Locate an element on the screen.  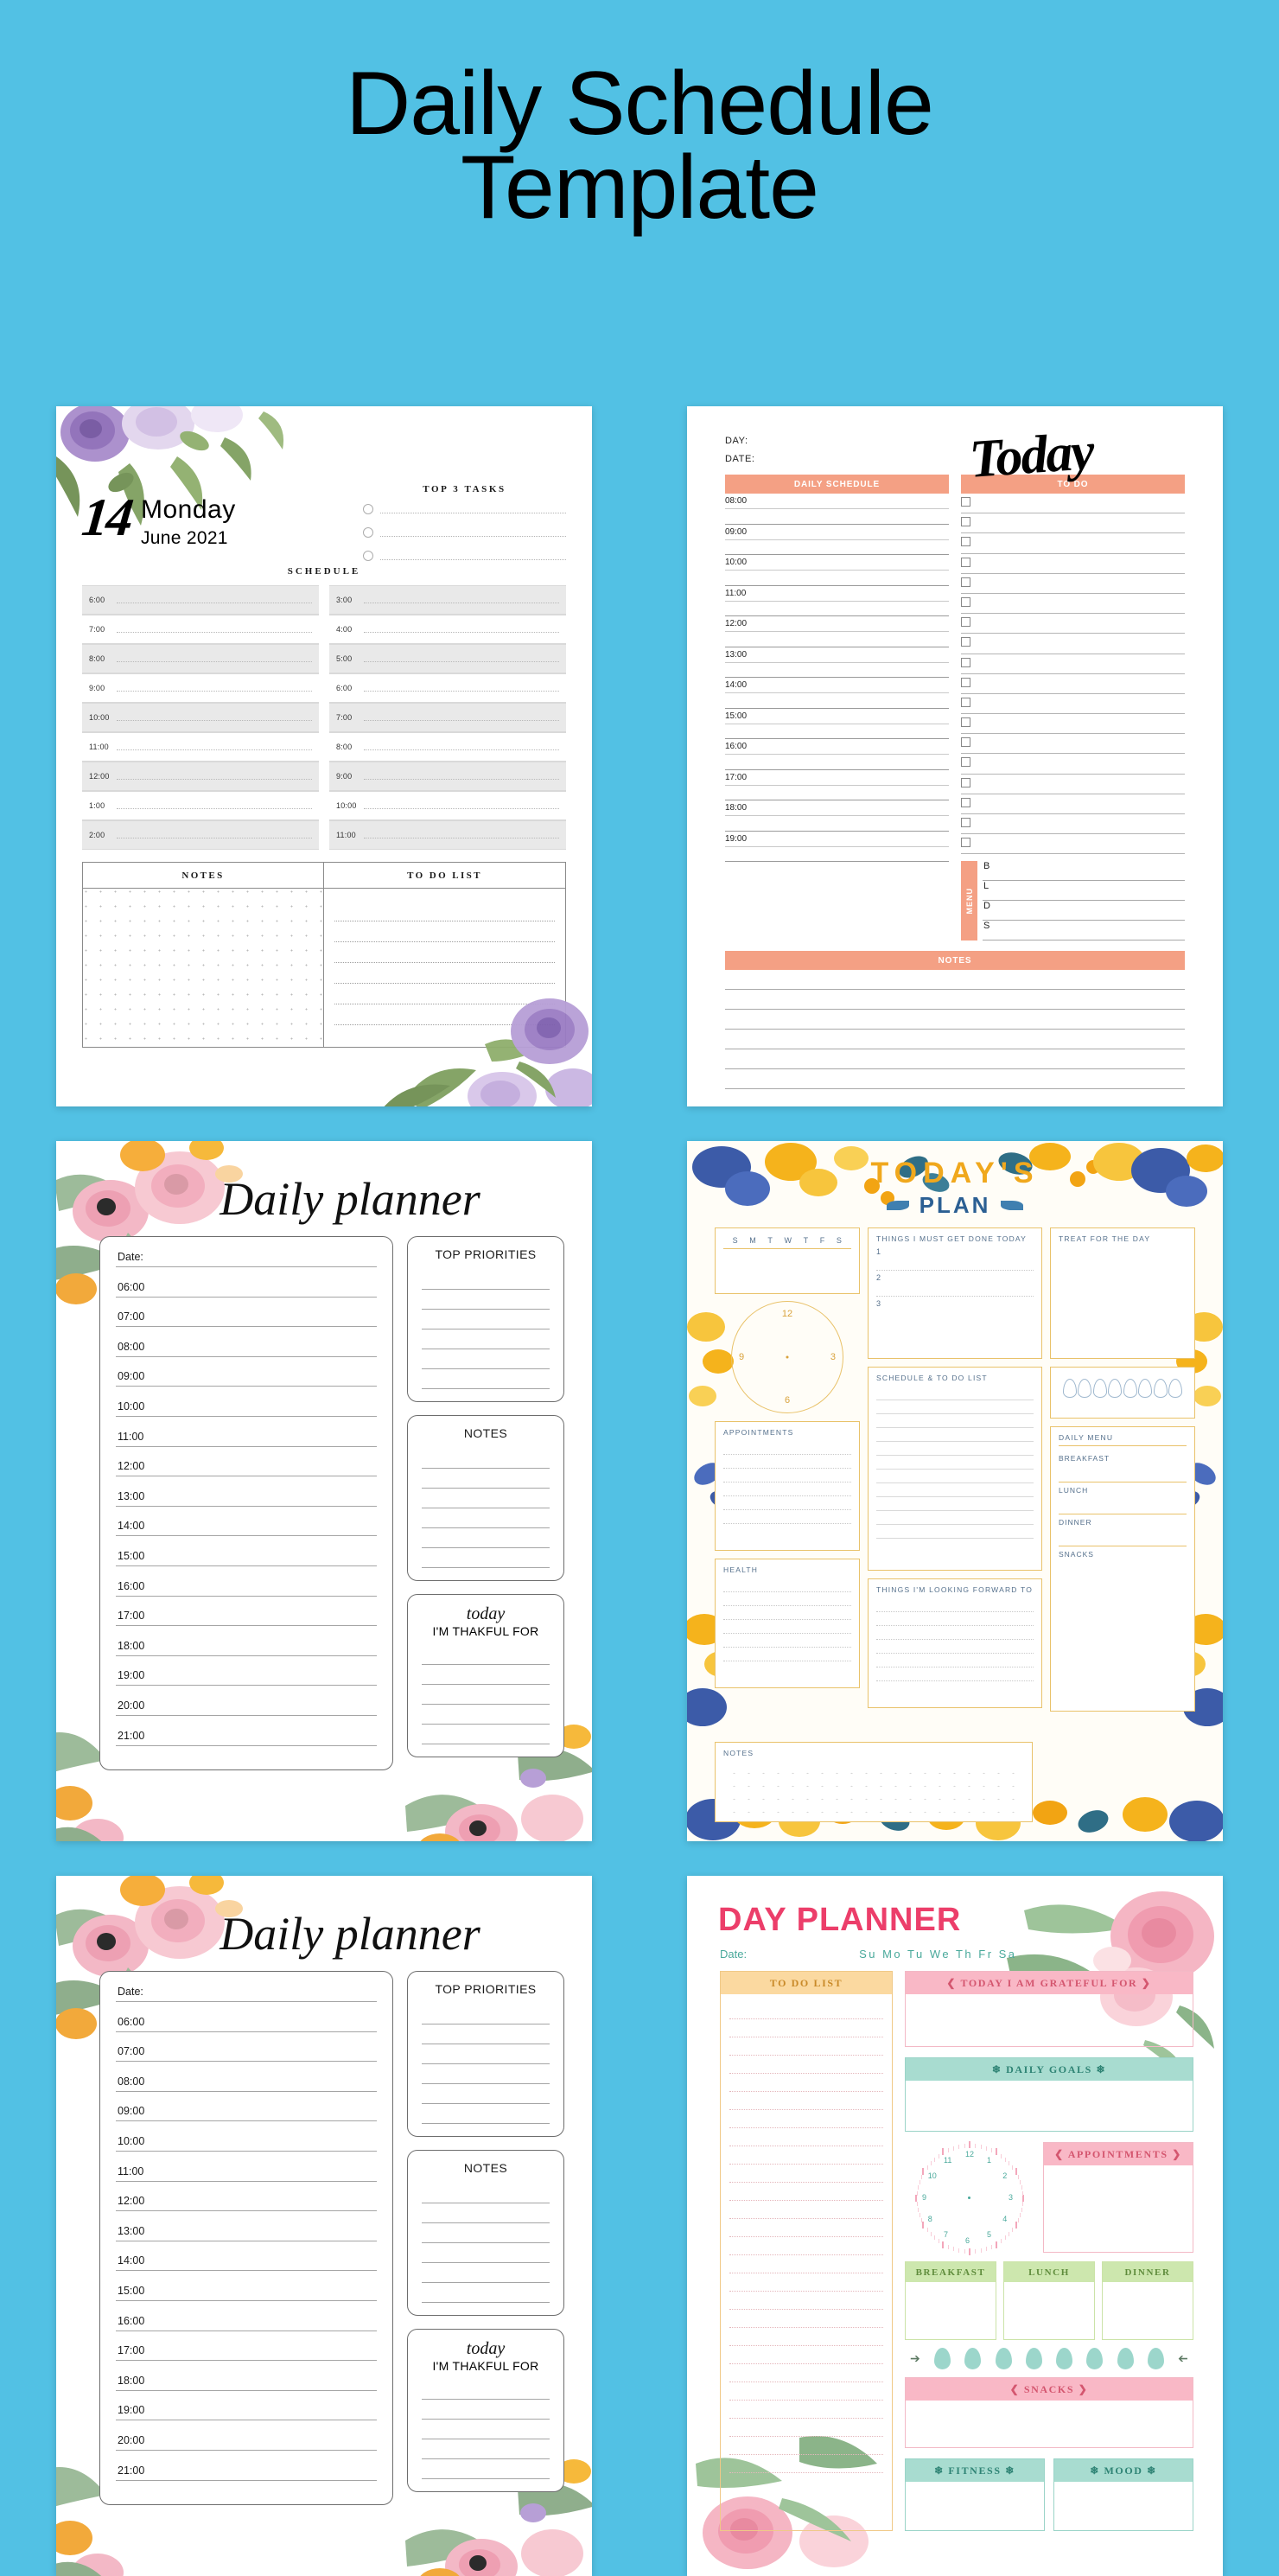
hour-line is located at coordinates (837, 570).